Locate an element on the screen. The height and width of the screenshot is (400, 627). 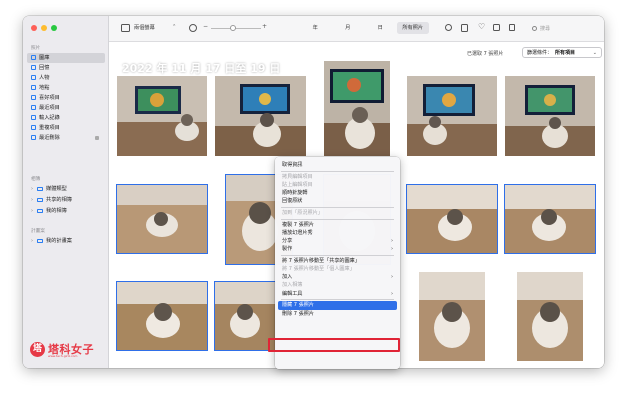
menu-item-label: 回復原狀 is located at coordinates (292, 201).